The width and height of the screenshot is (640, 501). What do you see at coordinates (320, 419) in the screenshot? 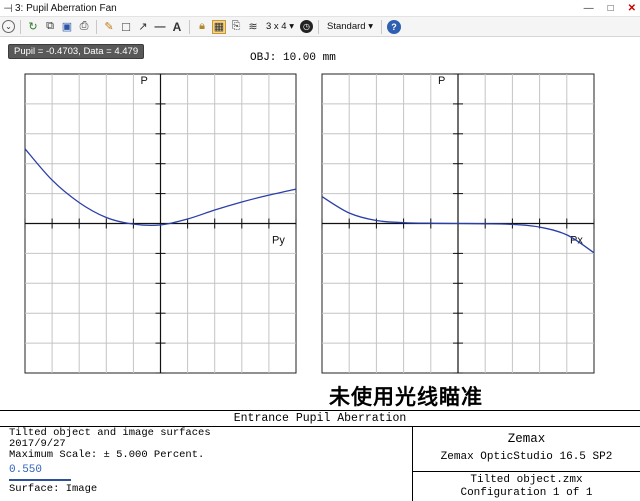
I see `analysis-title: Entrance Pupil Aberration` at bounding box center [320, 419].